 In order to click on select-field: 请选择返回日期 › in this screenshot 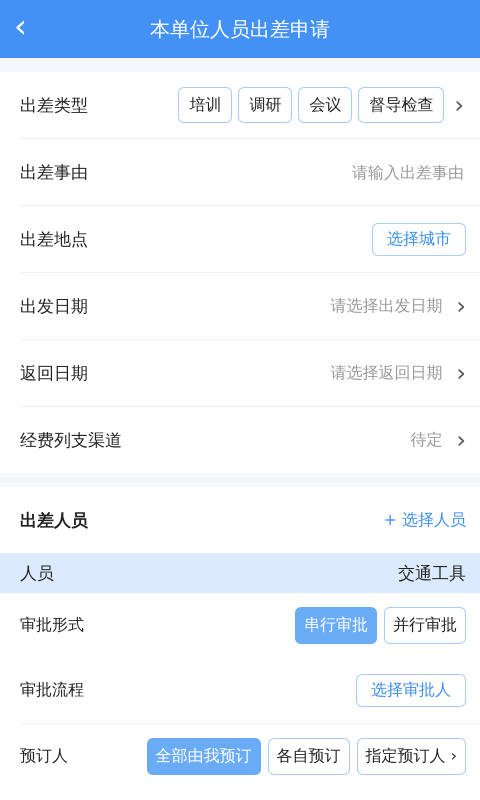, I will do `click(398, 373)`.